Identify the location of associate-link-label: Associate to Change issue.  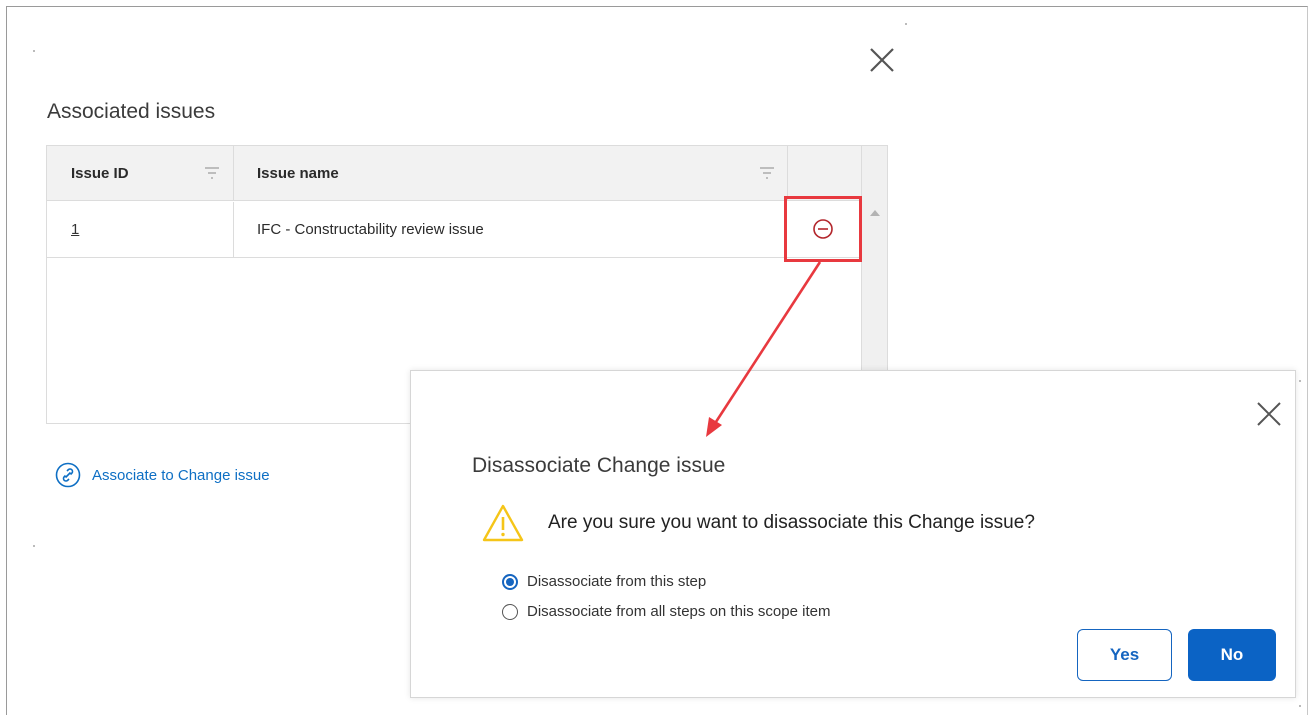
(181, 475).